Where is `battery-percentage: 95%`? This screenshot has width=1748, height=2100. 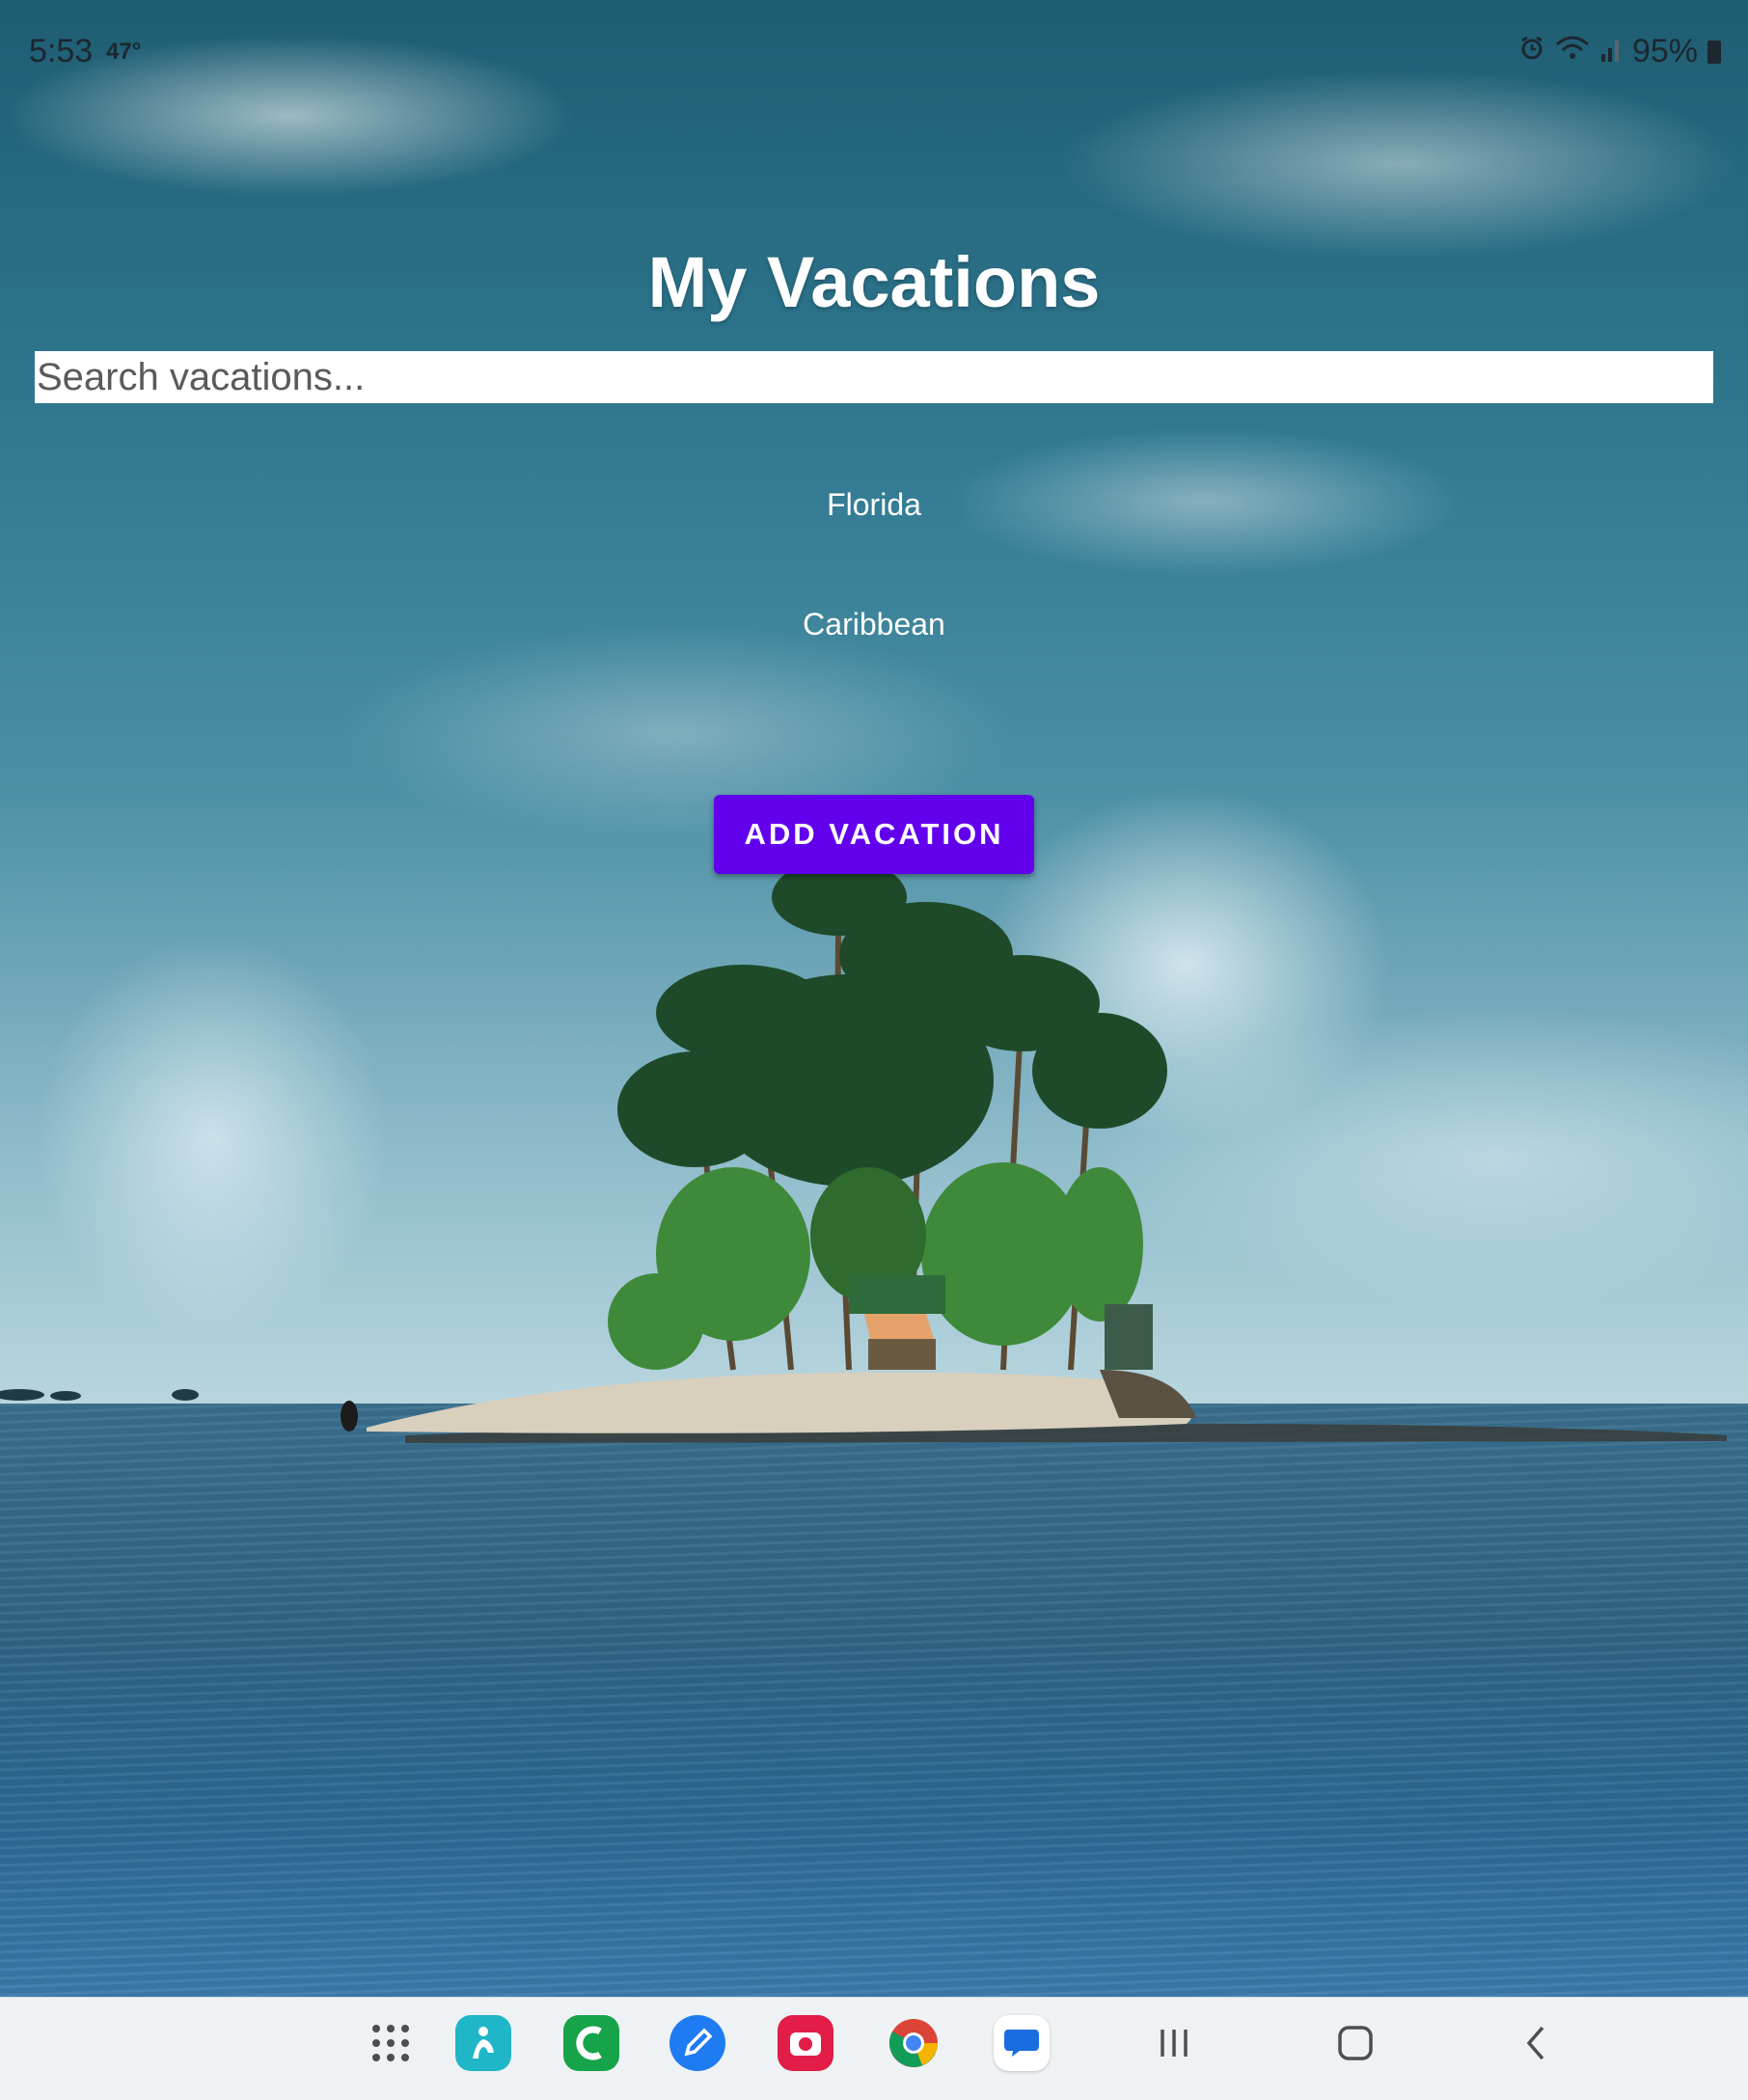 battery-percentage: 95% is located at coordinates (1665, 51).